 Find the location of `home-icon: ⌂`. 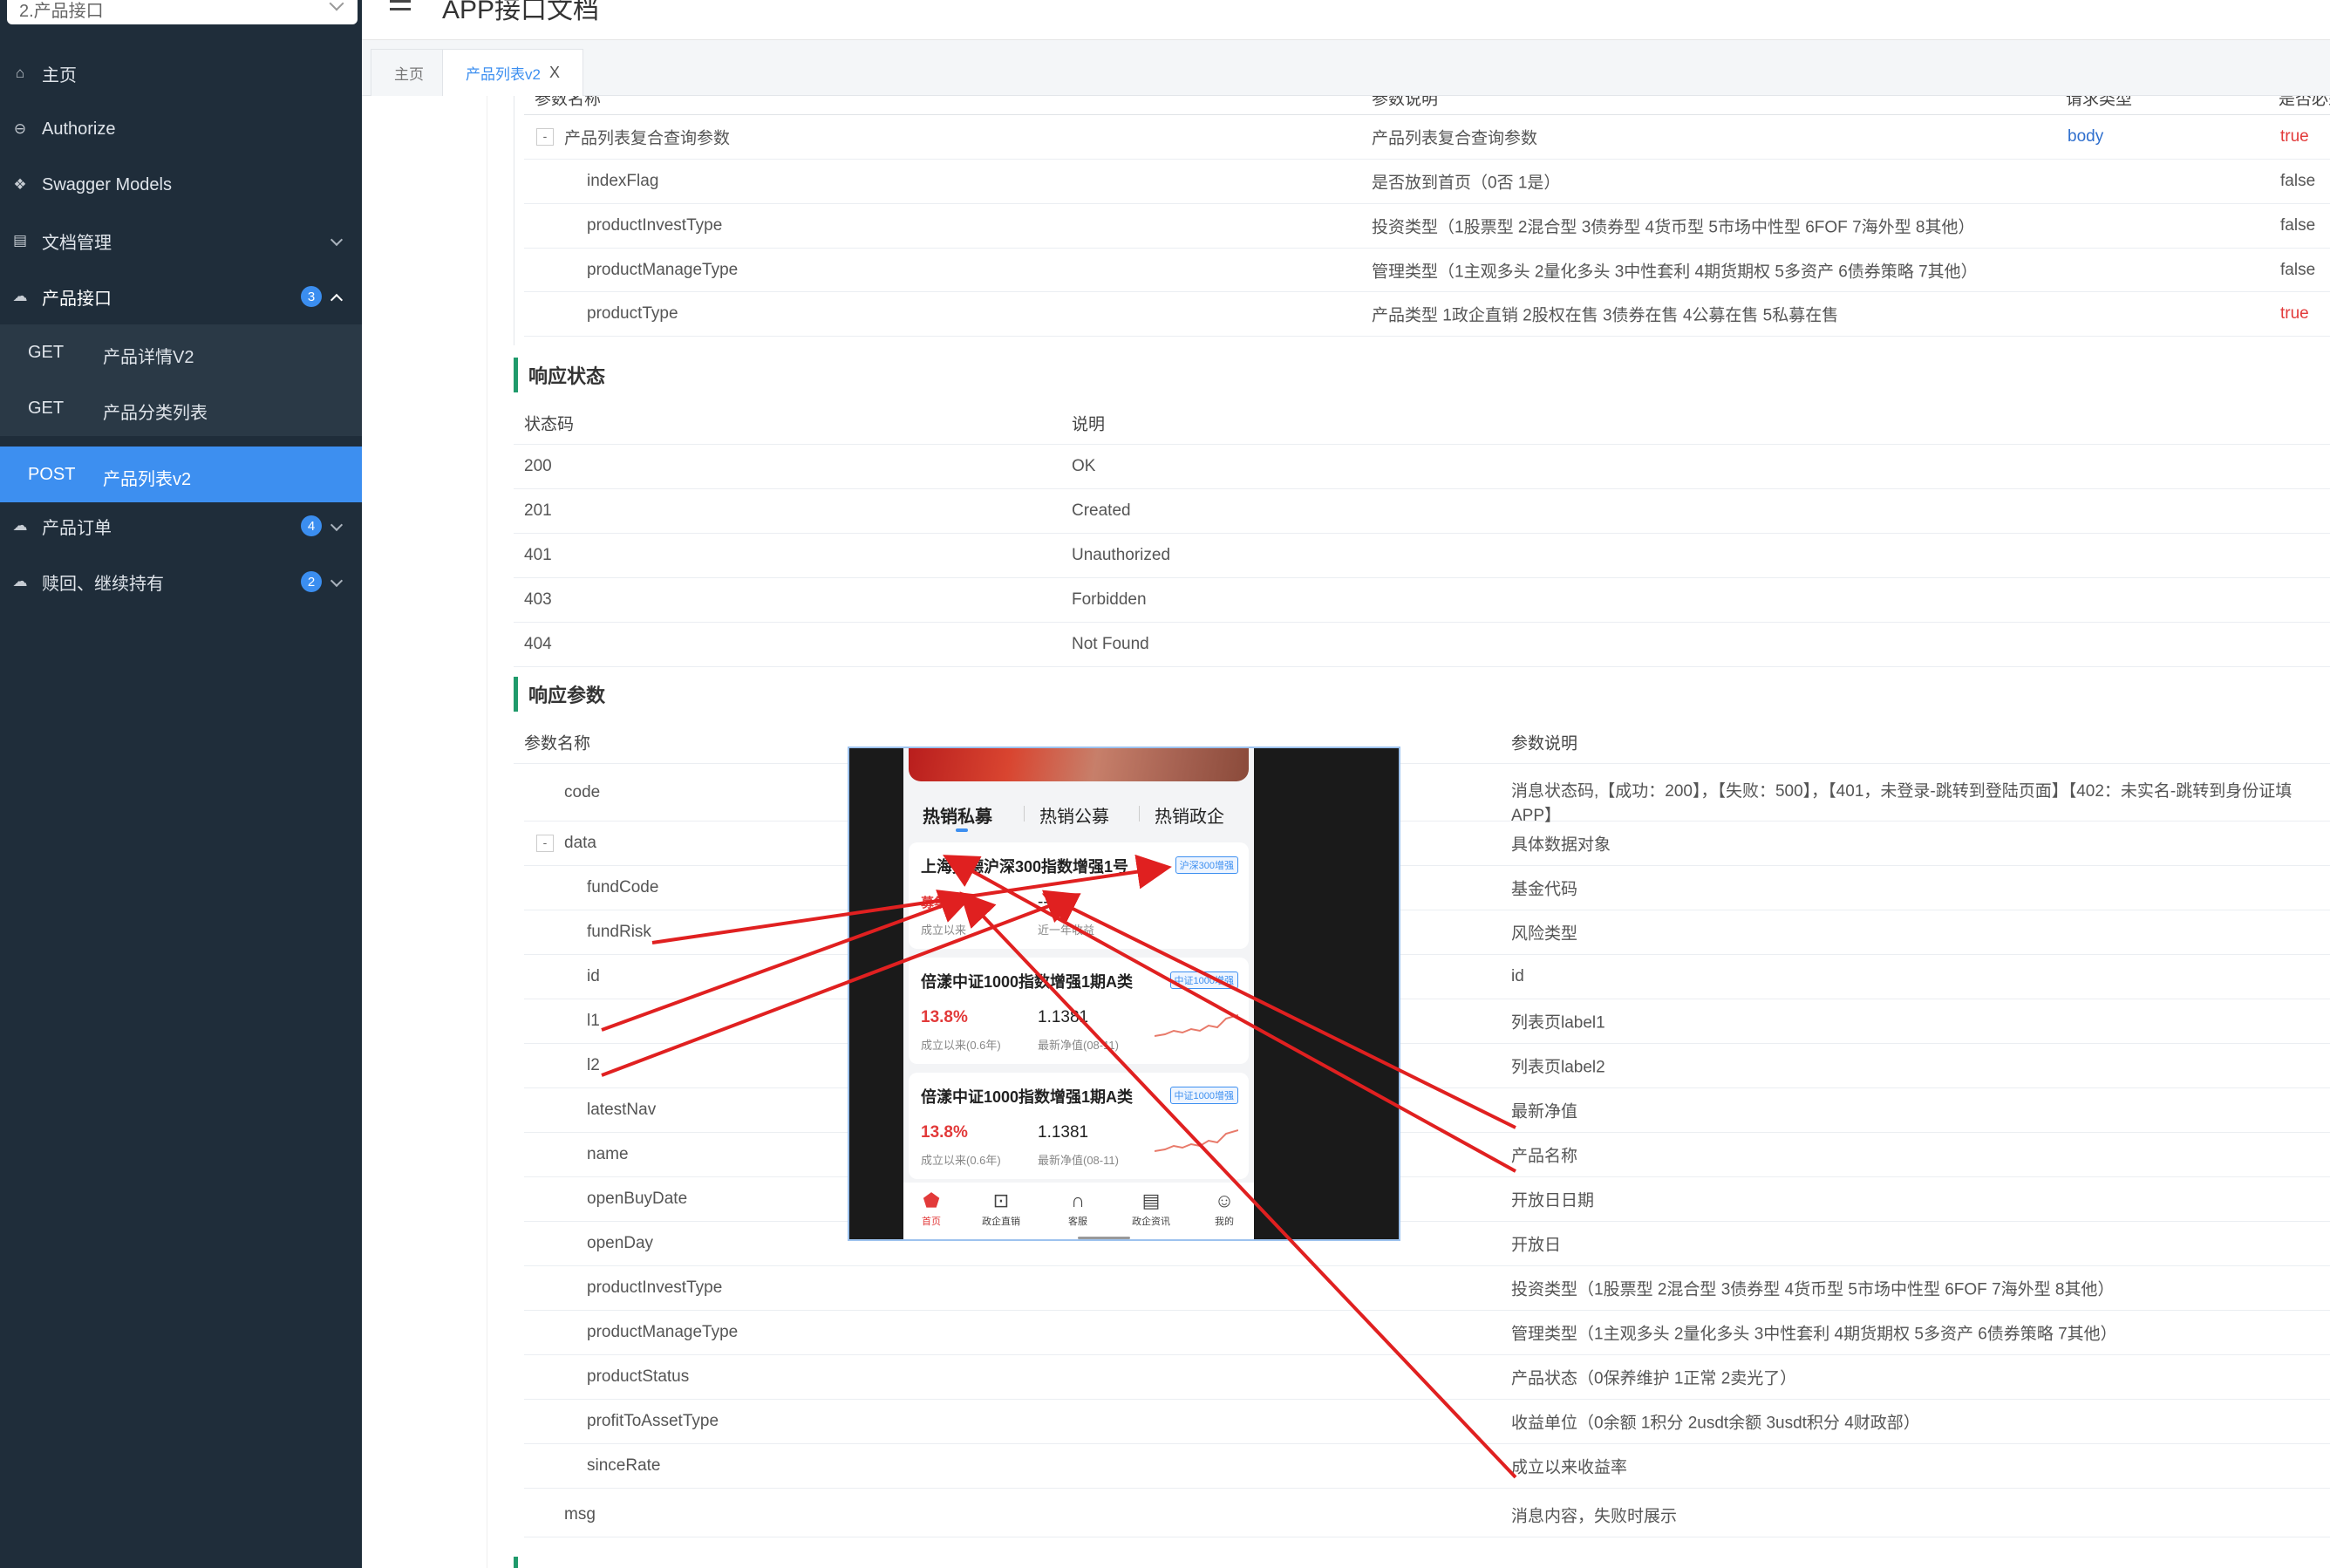

home-icon: ⌂ is located at coordinates (20, 73).